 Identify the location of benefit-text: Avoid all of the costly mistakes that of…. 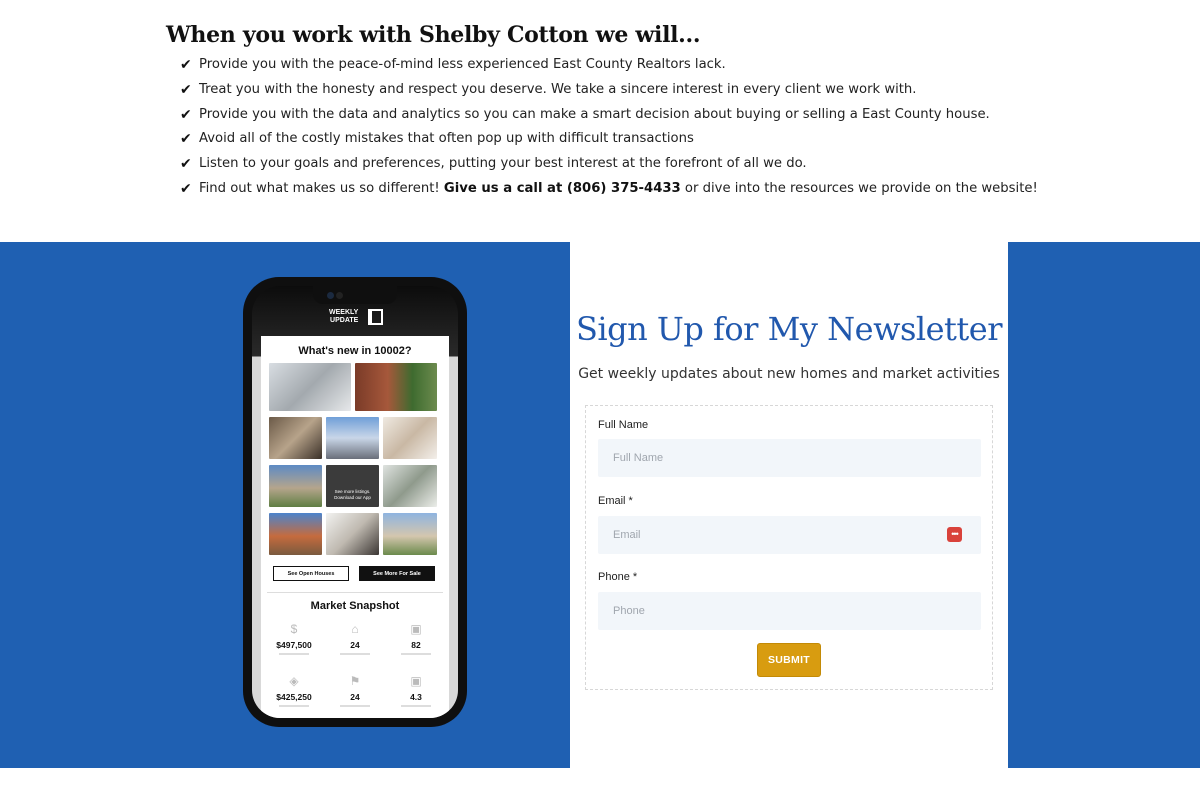
(446, 139).